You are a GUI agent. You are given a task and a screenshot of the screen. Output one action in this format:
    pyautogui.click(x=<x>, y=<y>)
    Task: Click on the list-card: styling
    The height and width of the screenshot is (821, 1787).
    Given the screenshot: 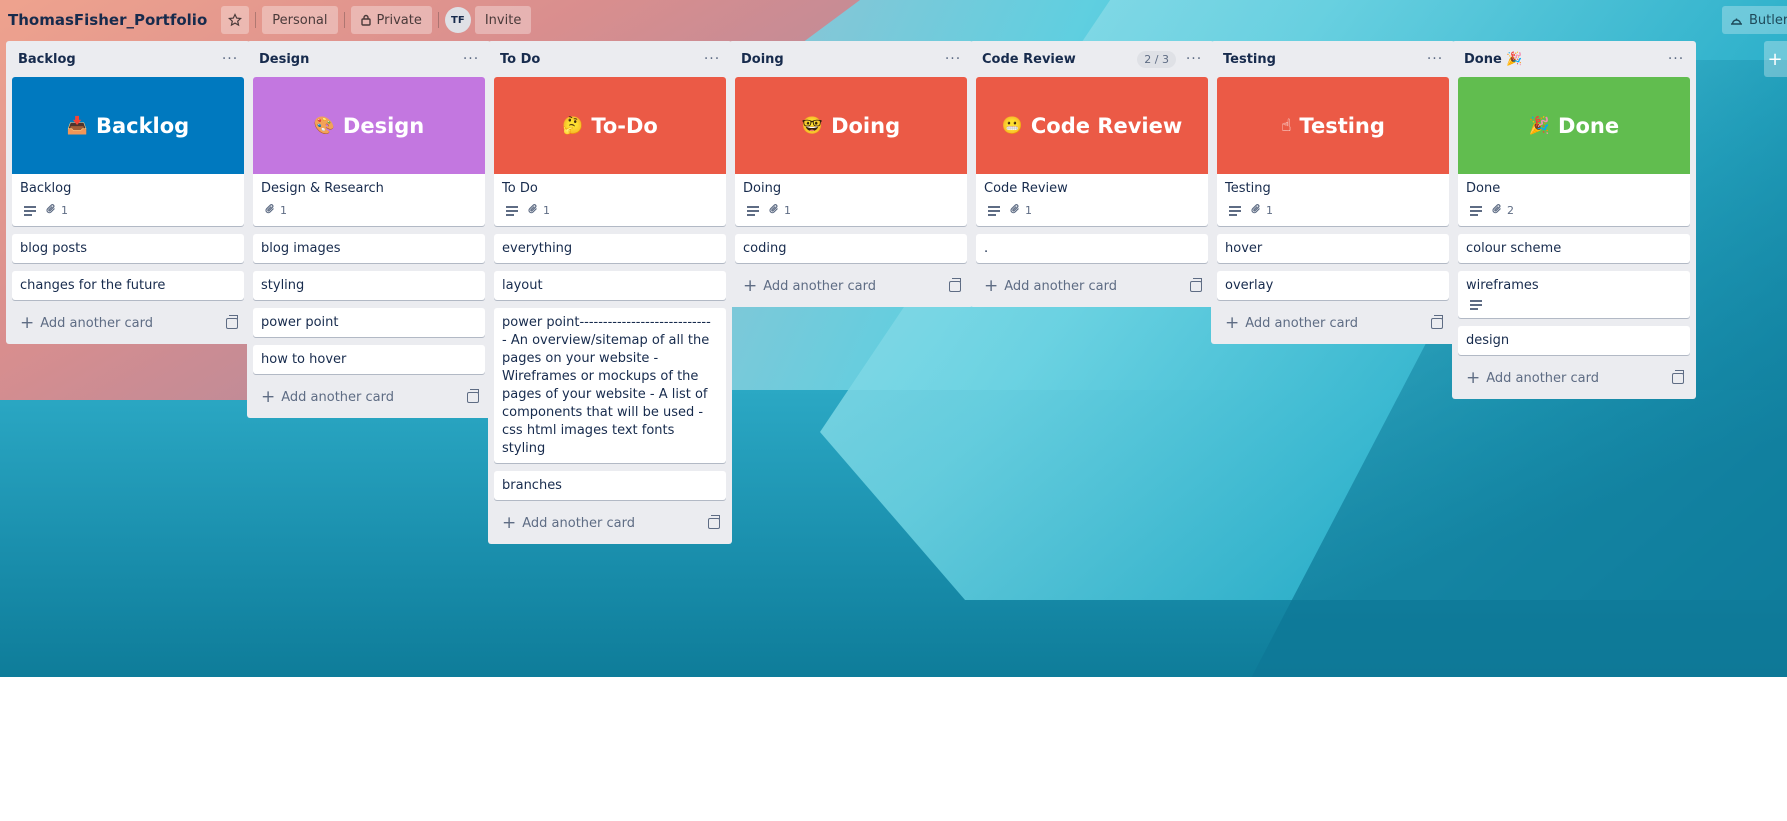 What is the action you would take?
    pyautogui.click(x=369, y=285)
    